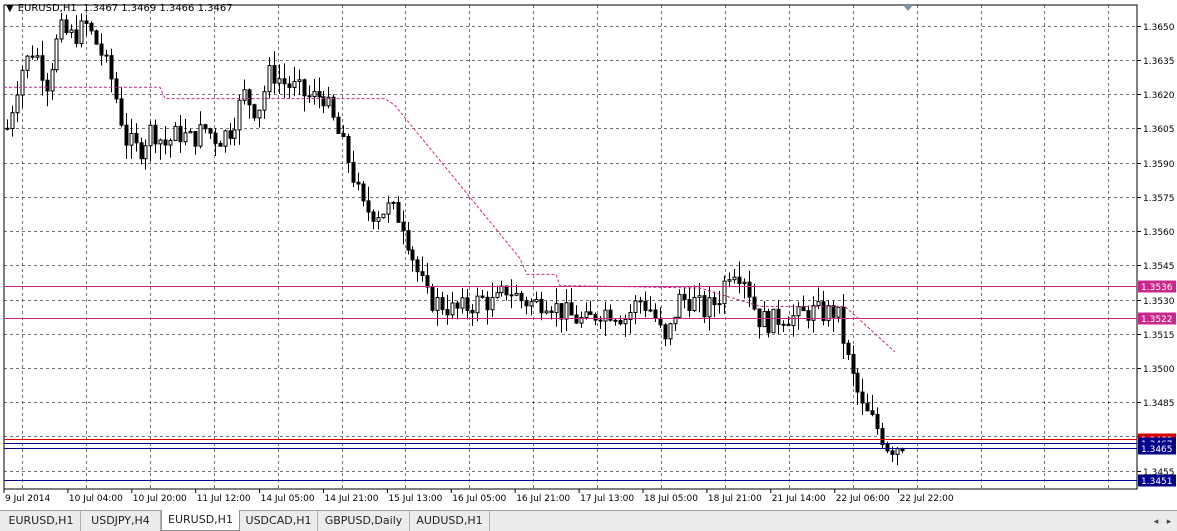 Image resolution: width=1177 pixels, height=531 pixels. What do you see at coordinates (1159, 130) in the screenshot?
I see `y-tick-label: 1.3605` at bounding box center [1159, 130].